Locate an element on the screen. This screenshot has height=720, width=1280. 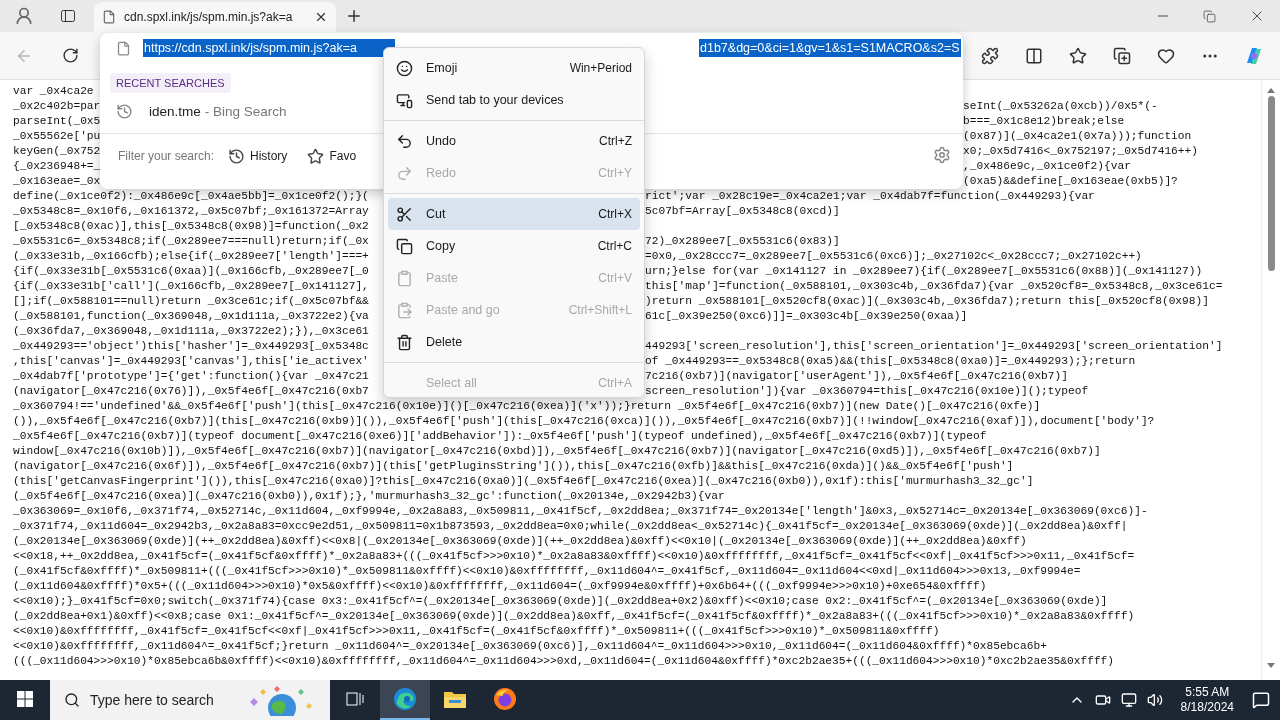
code-line: (0x87)](_0x4ca2e1(0x7a)));function is located at coordinates (1077, 136).